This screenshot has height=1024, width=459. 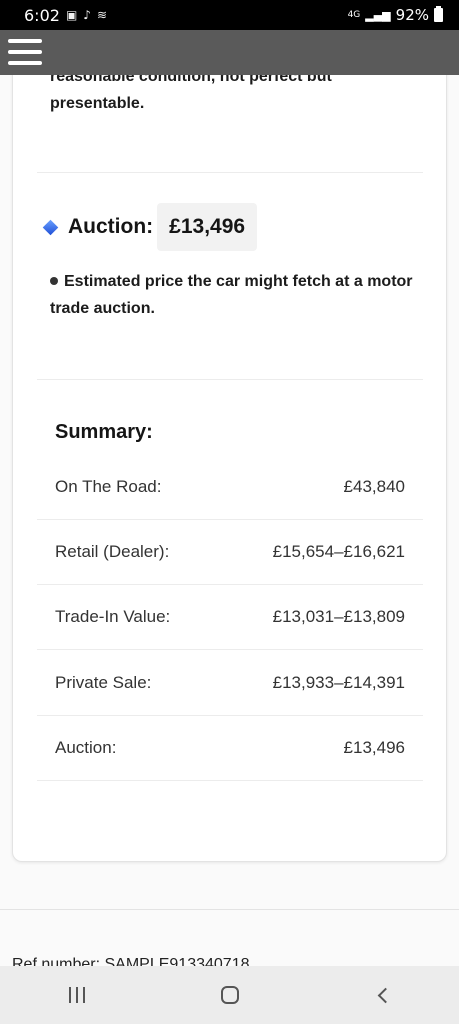 What do you see at coordinates (338, 682) in the screenshot?
I see `summary-row-value: £13,933–£14,391` at bounding box center [338, 682].